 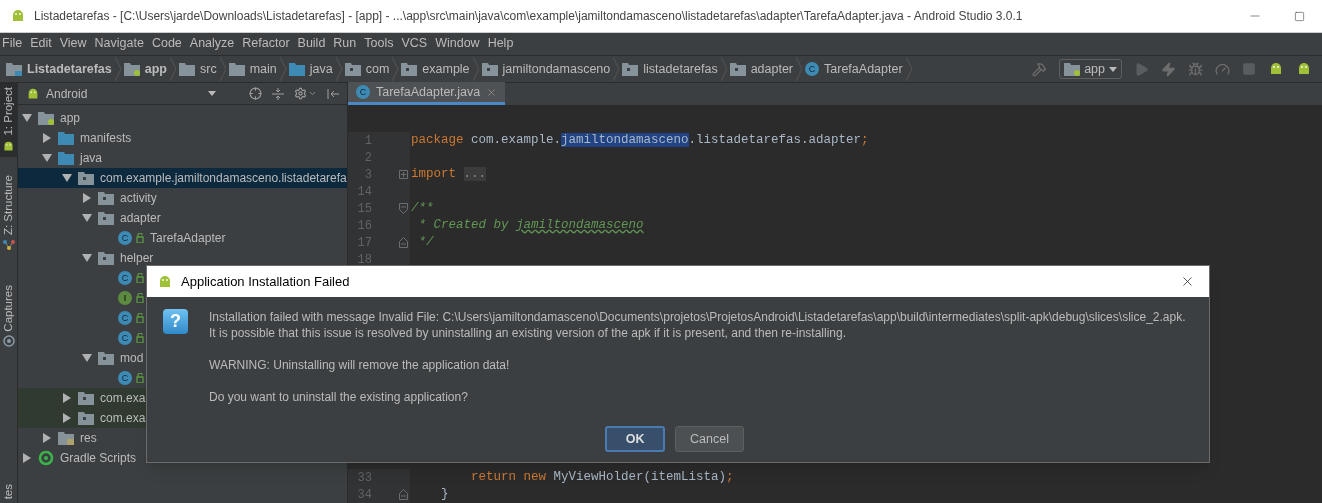 What do you see at coordinates (602, 477) in the screenshot?
I see `code-line: return new MyViewHolder(itemLista);` at bounding box center [602, 477].